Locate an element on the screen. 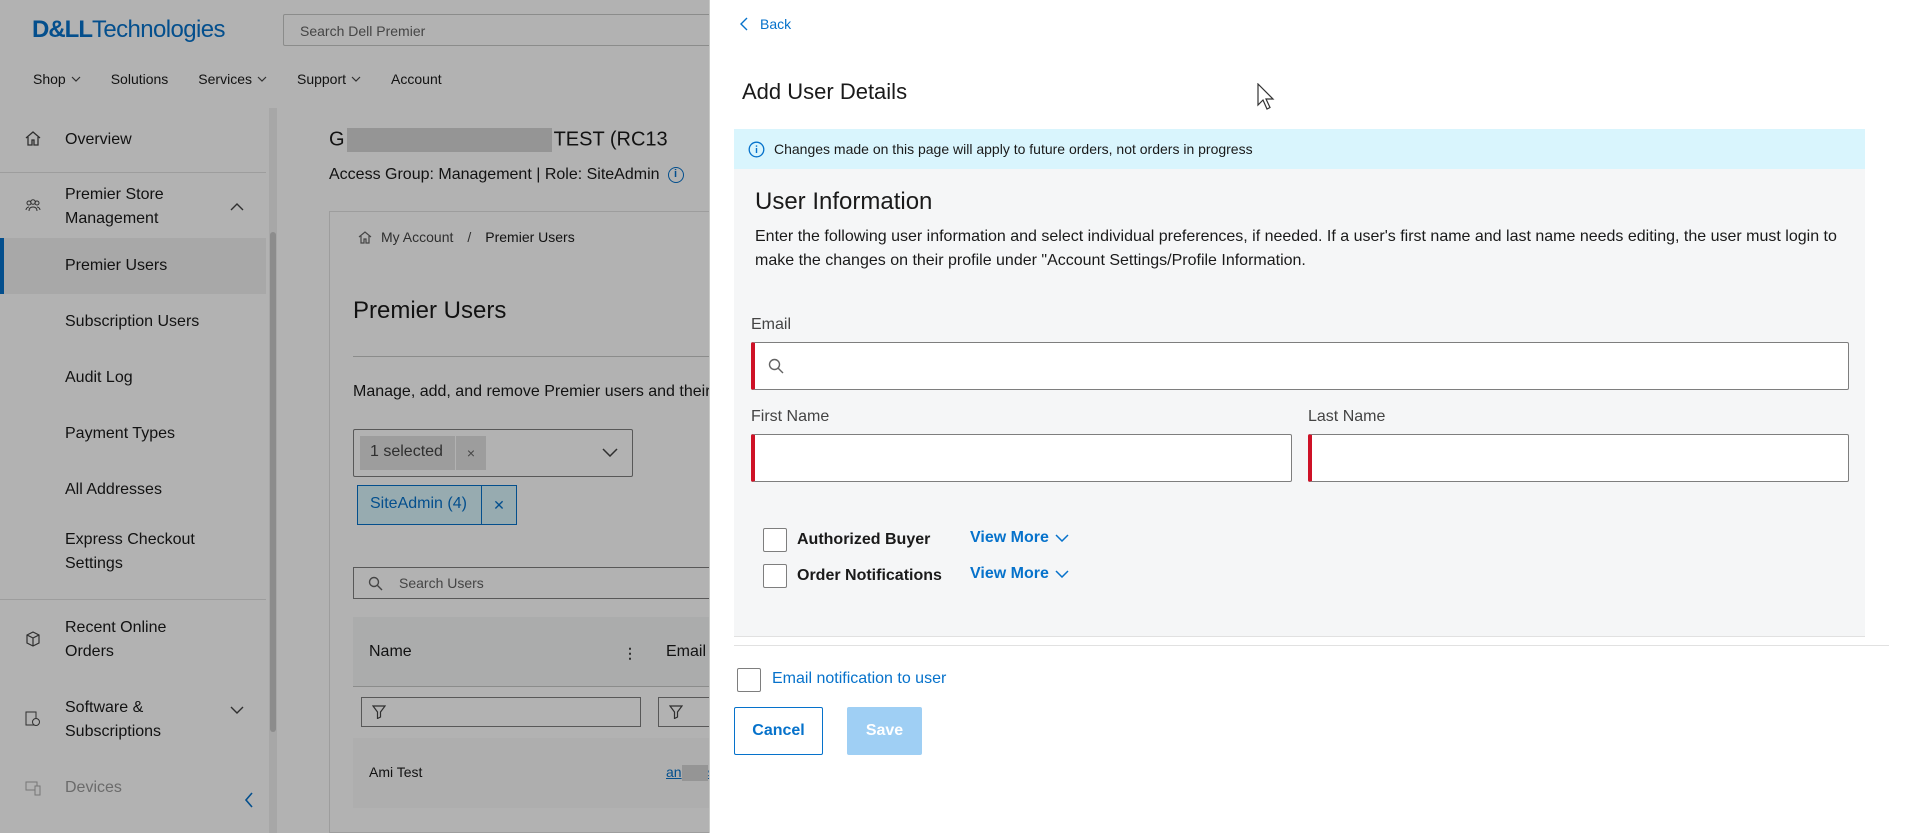 This screenshot has height=833, width=1910. cancel-button: Cancel is located at coordinates (778, 731).